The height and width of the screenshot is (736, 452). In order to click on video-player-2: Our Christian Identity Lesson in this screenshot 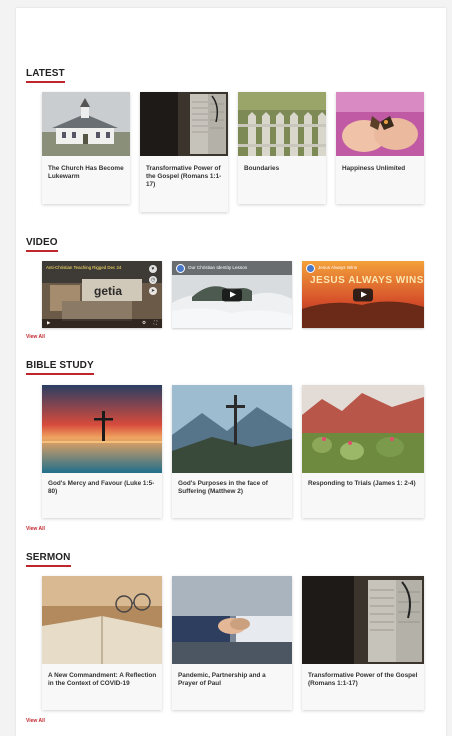, I will do `click(232, 294)`.